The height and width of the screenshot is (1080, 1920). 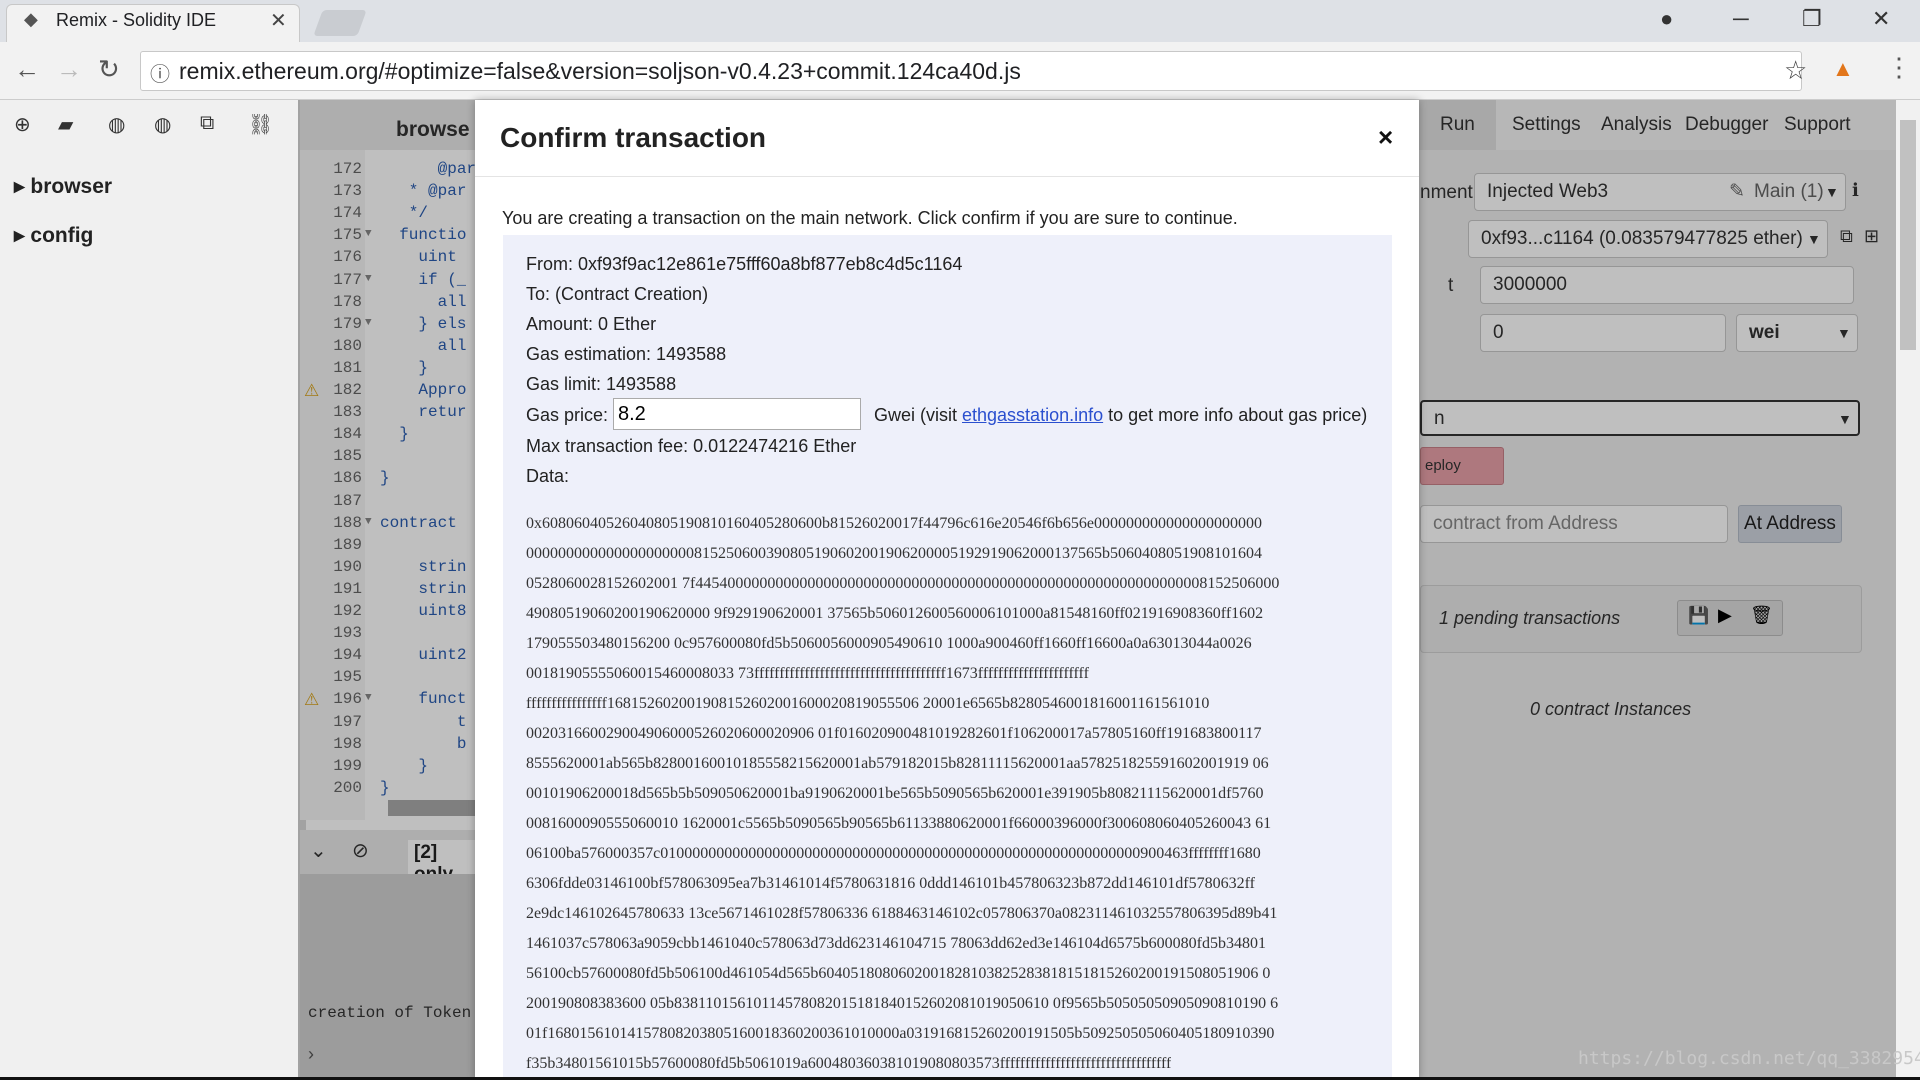 What do you see at coordinates (207, 123) in the screenshot?
I see `copy-files-icon: ⧉` at bounding box center [207, 123].